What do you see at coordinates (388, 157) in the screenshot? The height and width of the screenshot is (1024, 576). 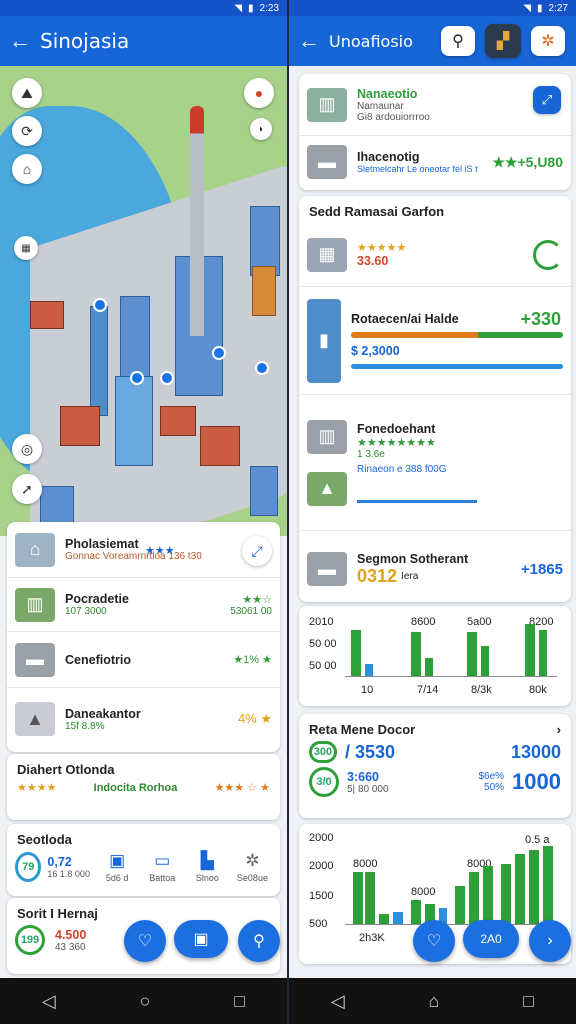 I see `item-title: Ihacenotig` at bounding box center [388, 157].